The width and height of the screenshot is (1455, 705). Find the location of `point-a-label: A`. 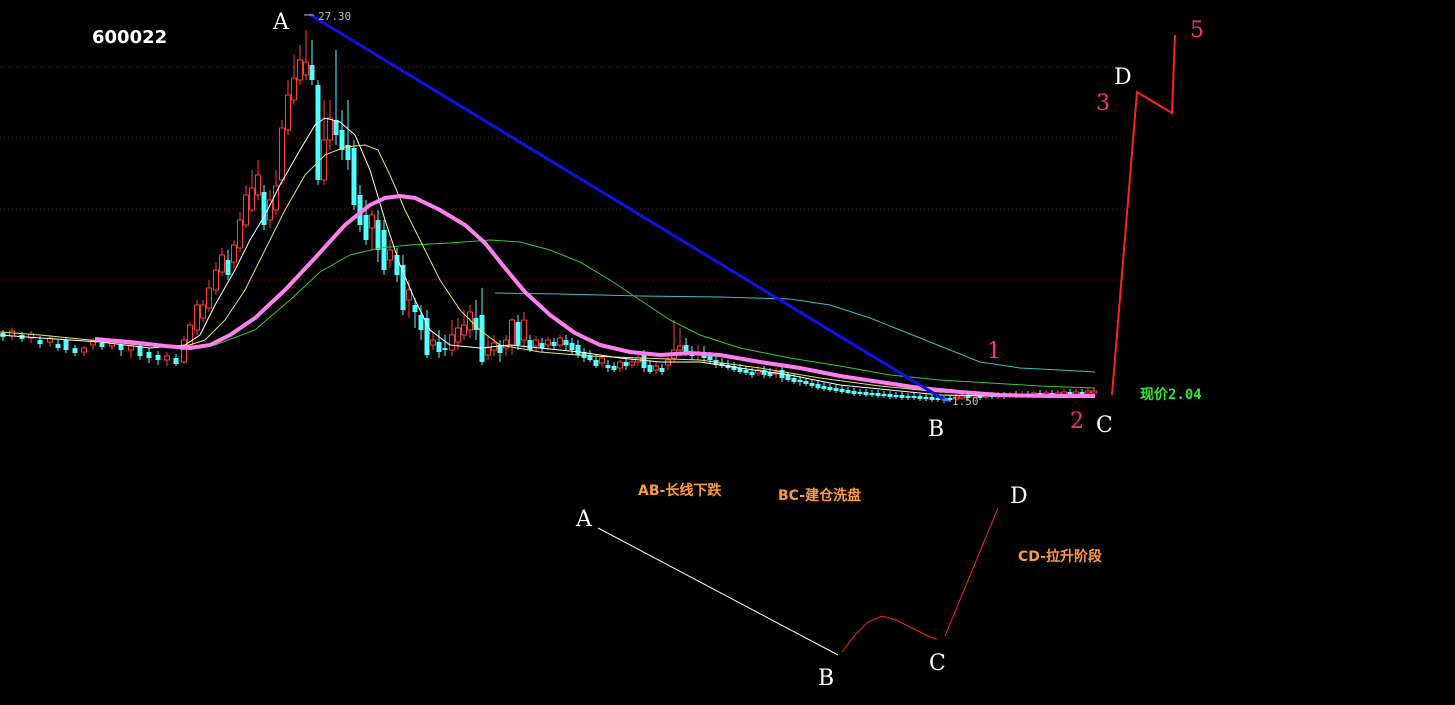

point-a-label: A is located at coordinates (281, 22).